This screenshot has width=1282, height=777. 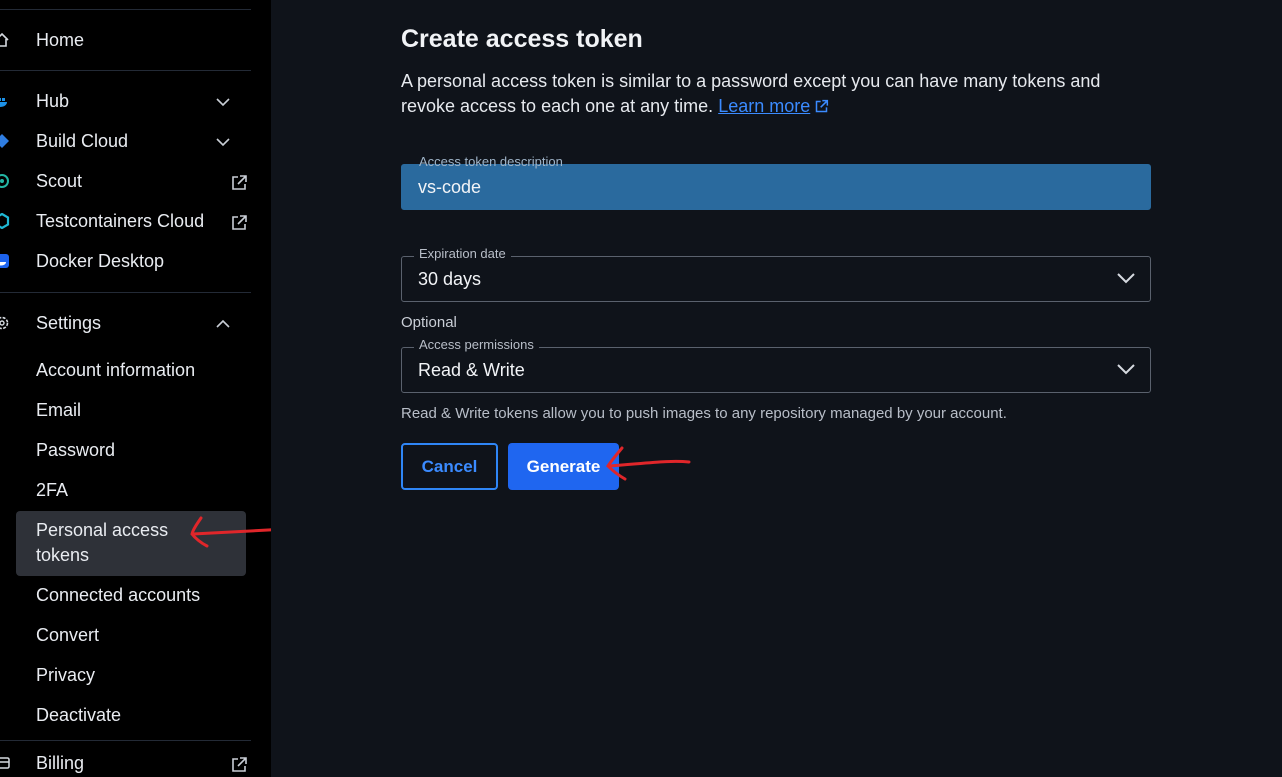 What do you see at coordinates (131, 715) in the screenshot?
I see `sidebar-subitem-deactivate: Deactivate` at bounding box center [131, 715].